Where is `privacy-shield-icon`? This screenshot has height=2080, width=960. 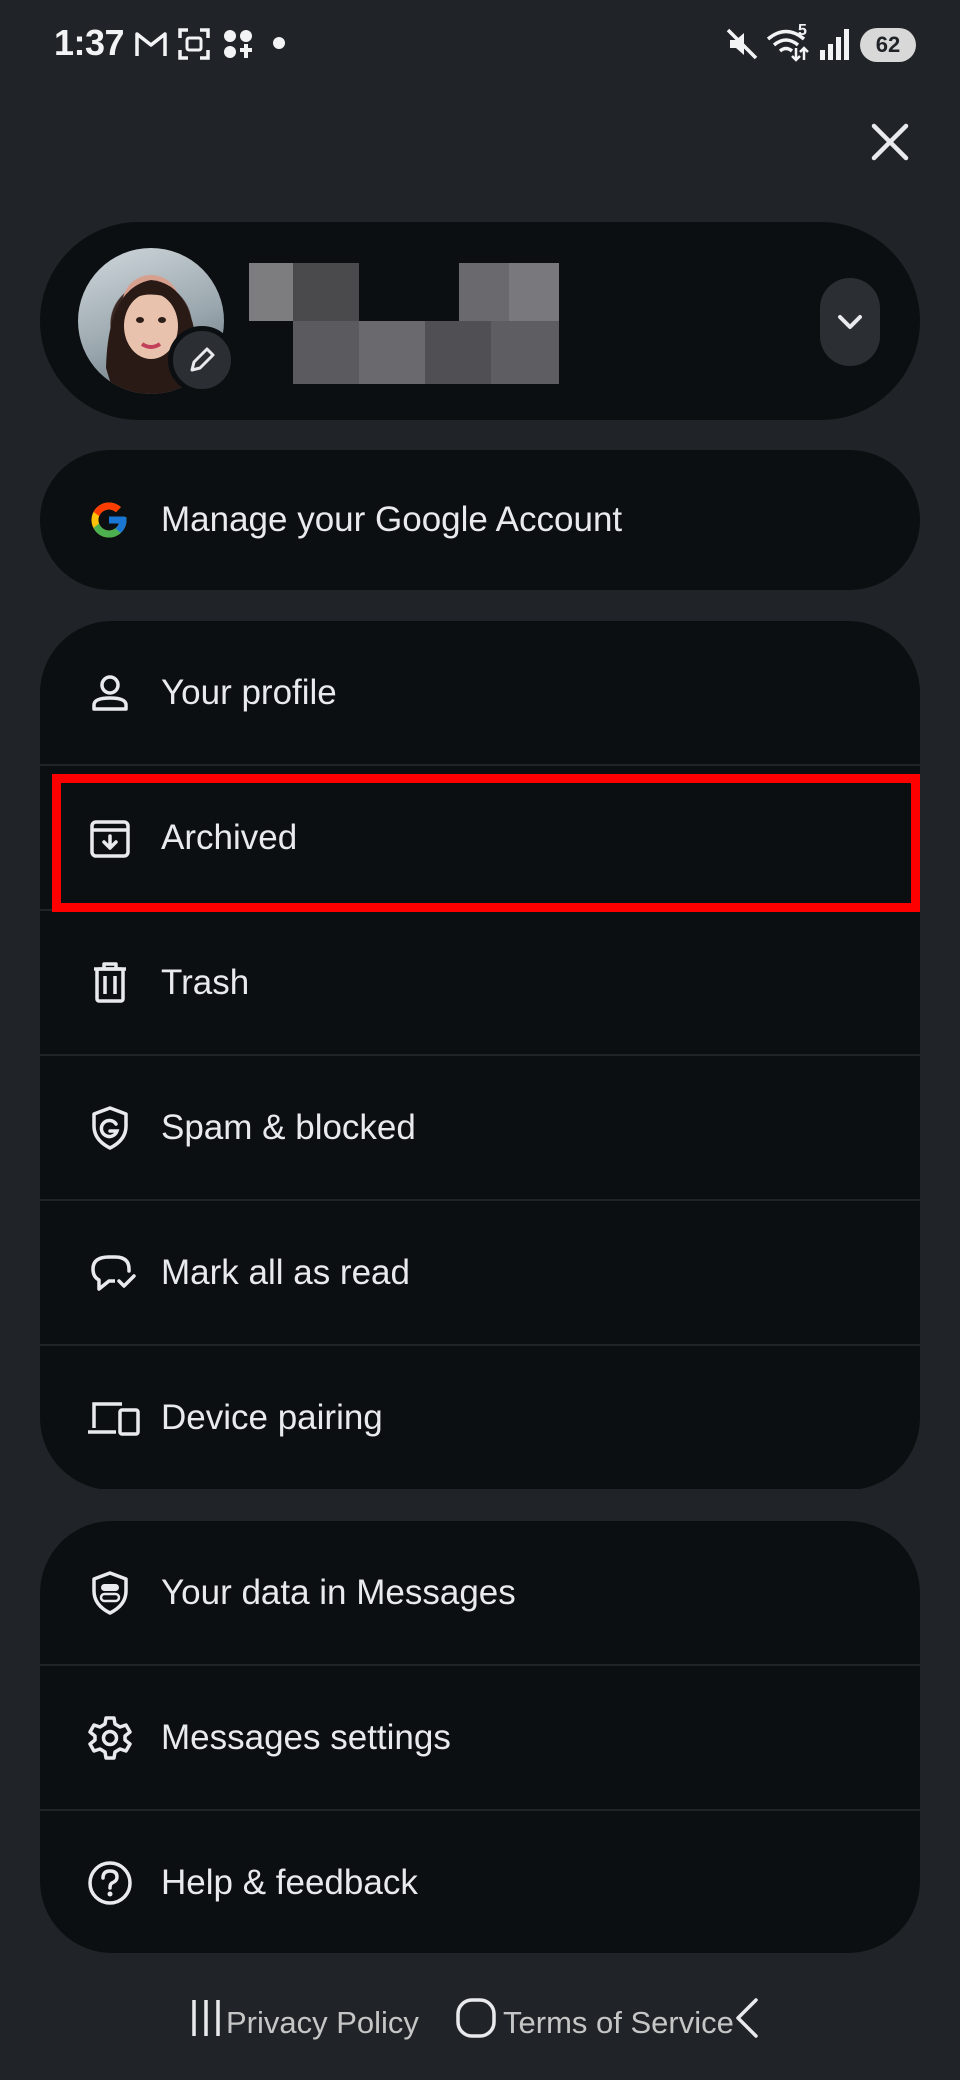
privacy-shield-icon is located at coordinates (110, 1592).